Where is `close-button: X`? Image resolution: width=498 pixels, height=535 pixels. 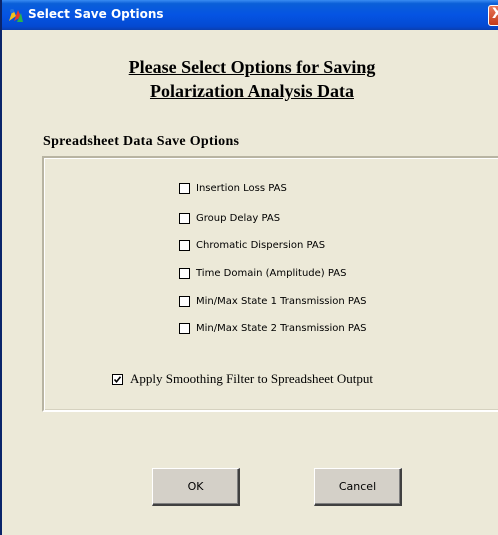 close-button: X is located at coordinates (493, 15).